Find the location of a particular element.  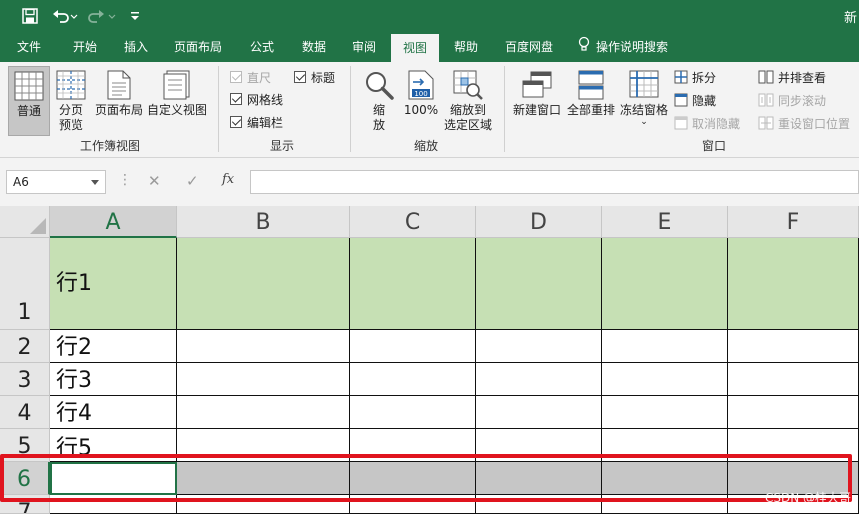

cell-e1 is located at coordinates (665, 284).